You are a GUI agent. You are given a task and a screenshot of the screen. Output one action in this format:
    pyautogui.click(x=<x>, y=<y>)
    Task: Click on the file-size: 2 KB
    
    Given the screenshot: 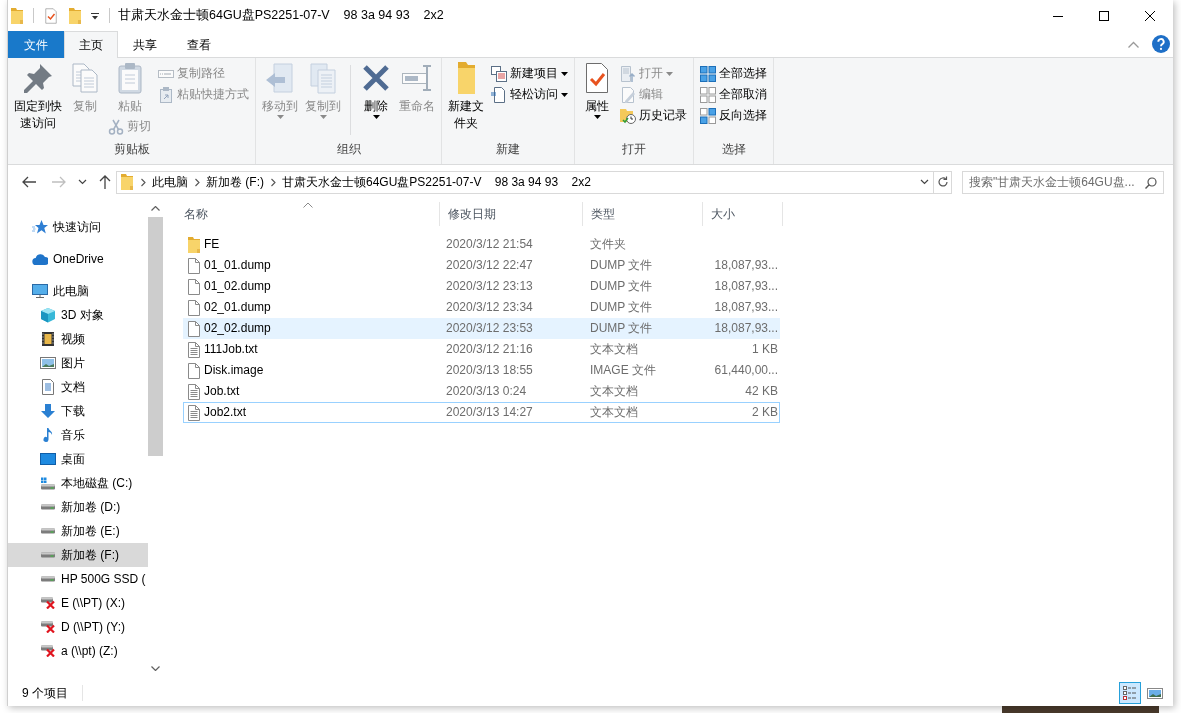 What is the action you would take?
    pyautogui.click(x=765, y=412)
    